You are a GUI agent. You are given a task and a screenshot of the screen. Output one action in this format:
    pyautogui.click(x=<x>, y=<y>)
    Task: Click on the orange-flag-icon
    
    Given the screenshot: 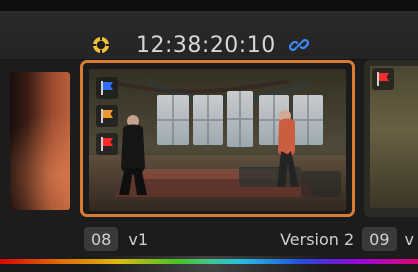 What is the action you would take?
    pyautogui.click(x=107, y=116)
    